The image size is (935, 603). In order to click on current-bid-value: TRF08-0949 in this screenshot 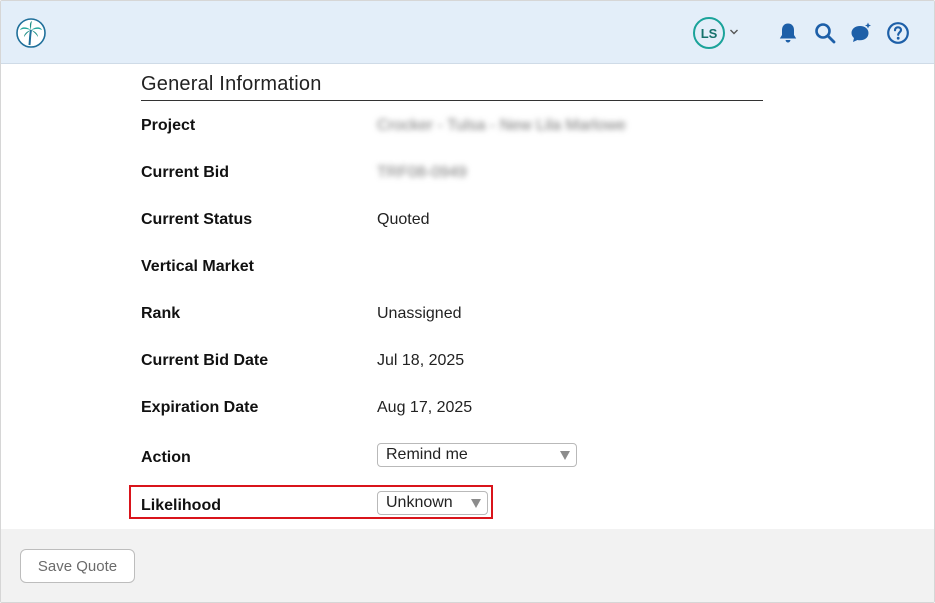, I will do `click(422, 172)`.